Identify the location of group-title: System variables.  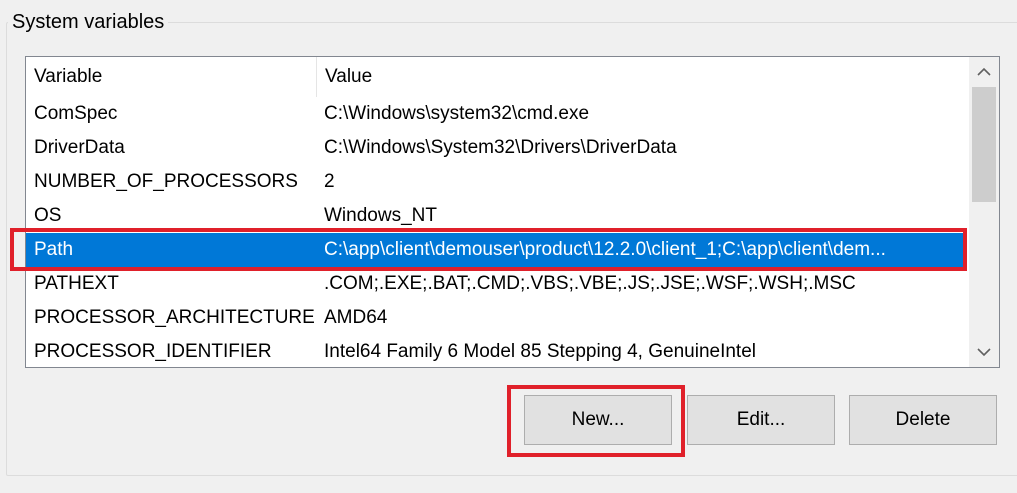
(88, 22).